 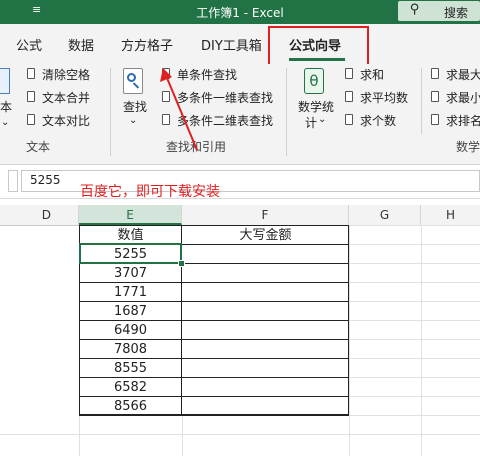 I want to click on annotation-arrow, so click(x=179, y=109).